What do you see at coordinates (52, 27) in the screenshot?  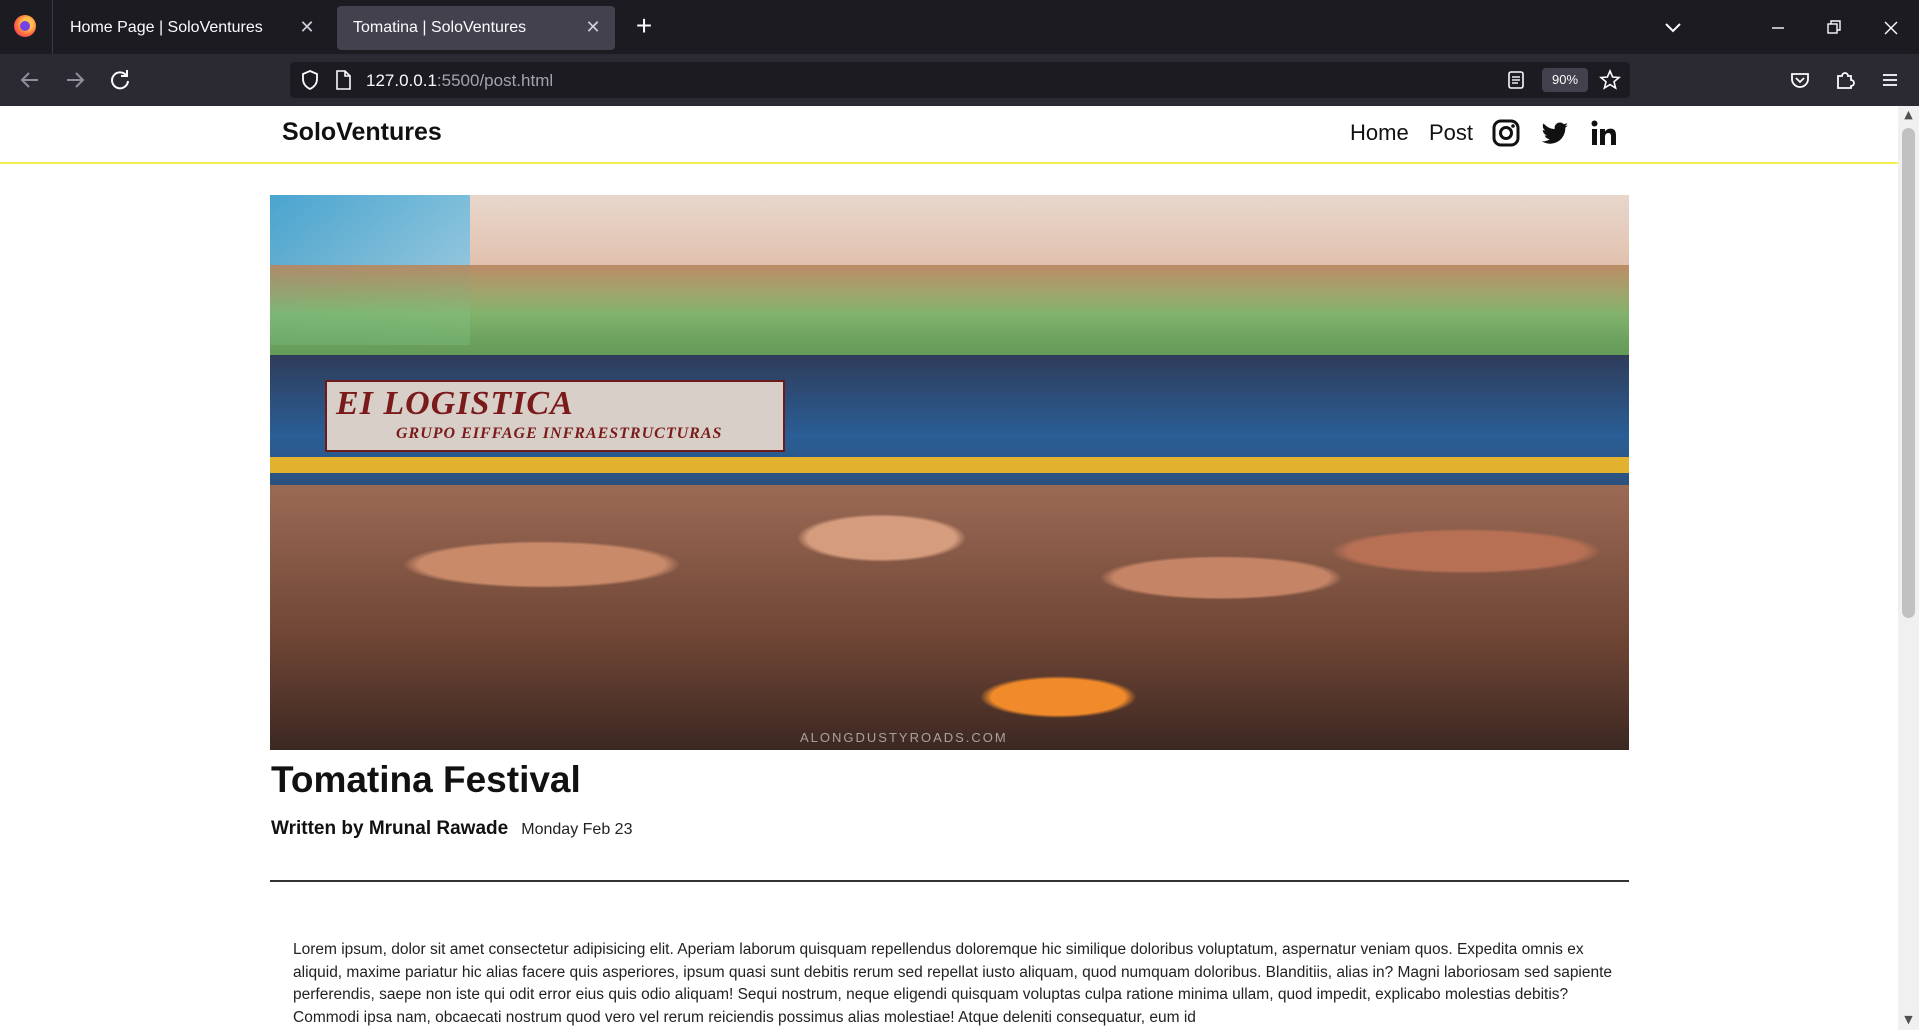 I see `tab-separator` at bounding box center [52, 27].